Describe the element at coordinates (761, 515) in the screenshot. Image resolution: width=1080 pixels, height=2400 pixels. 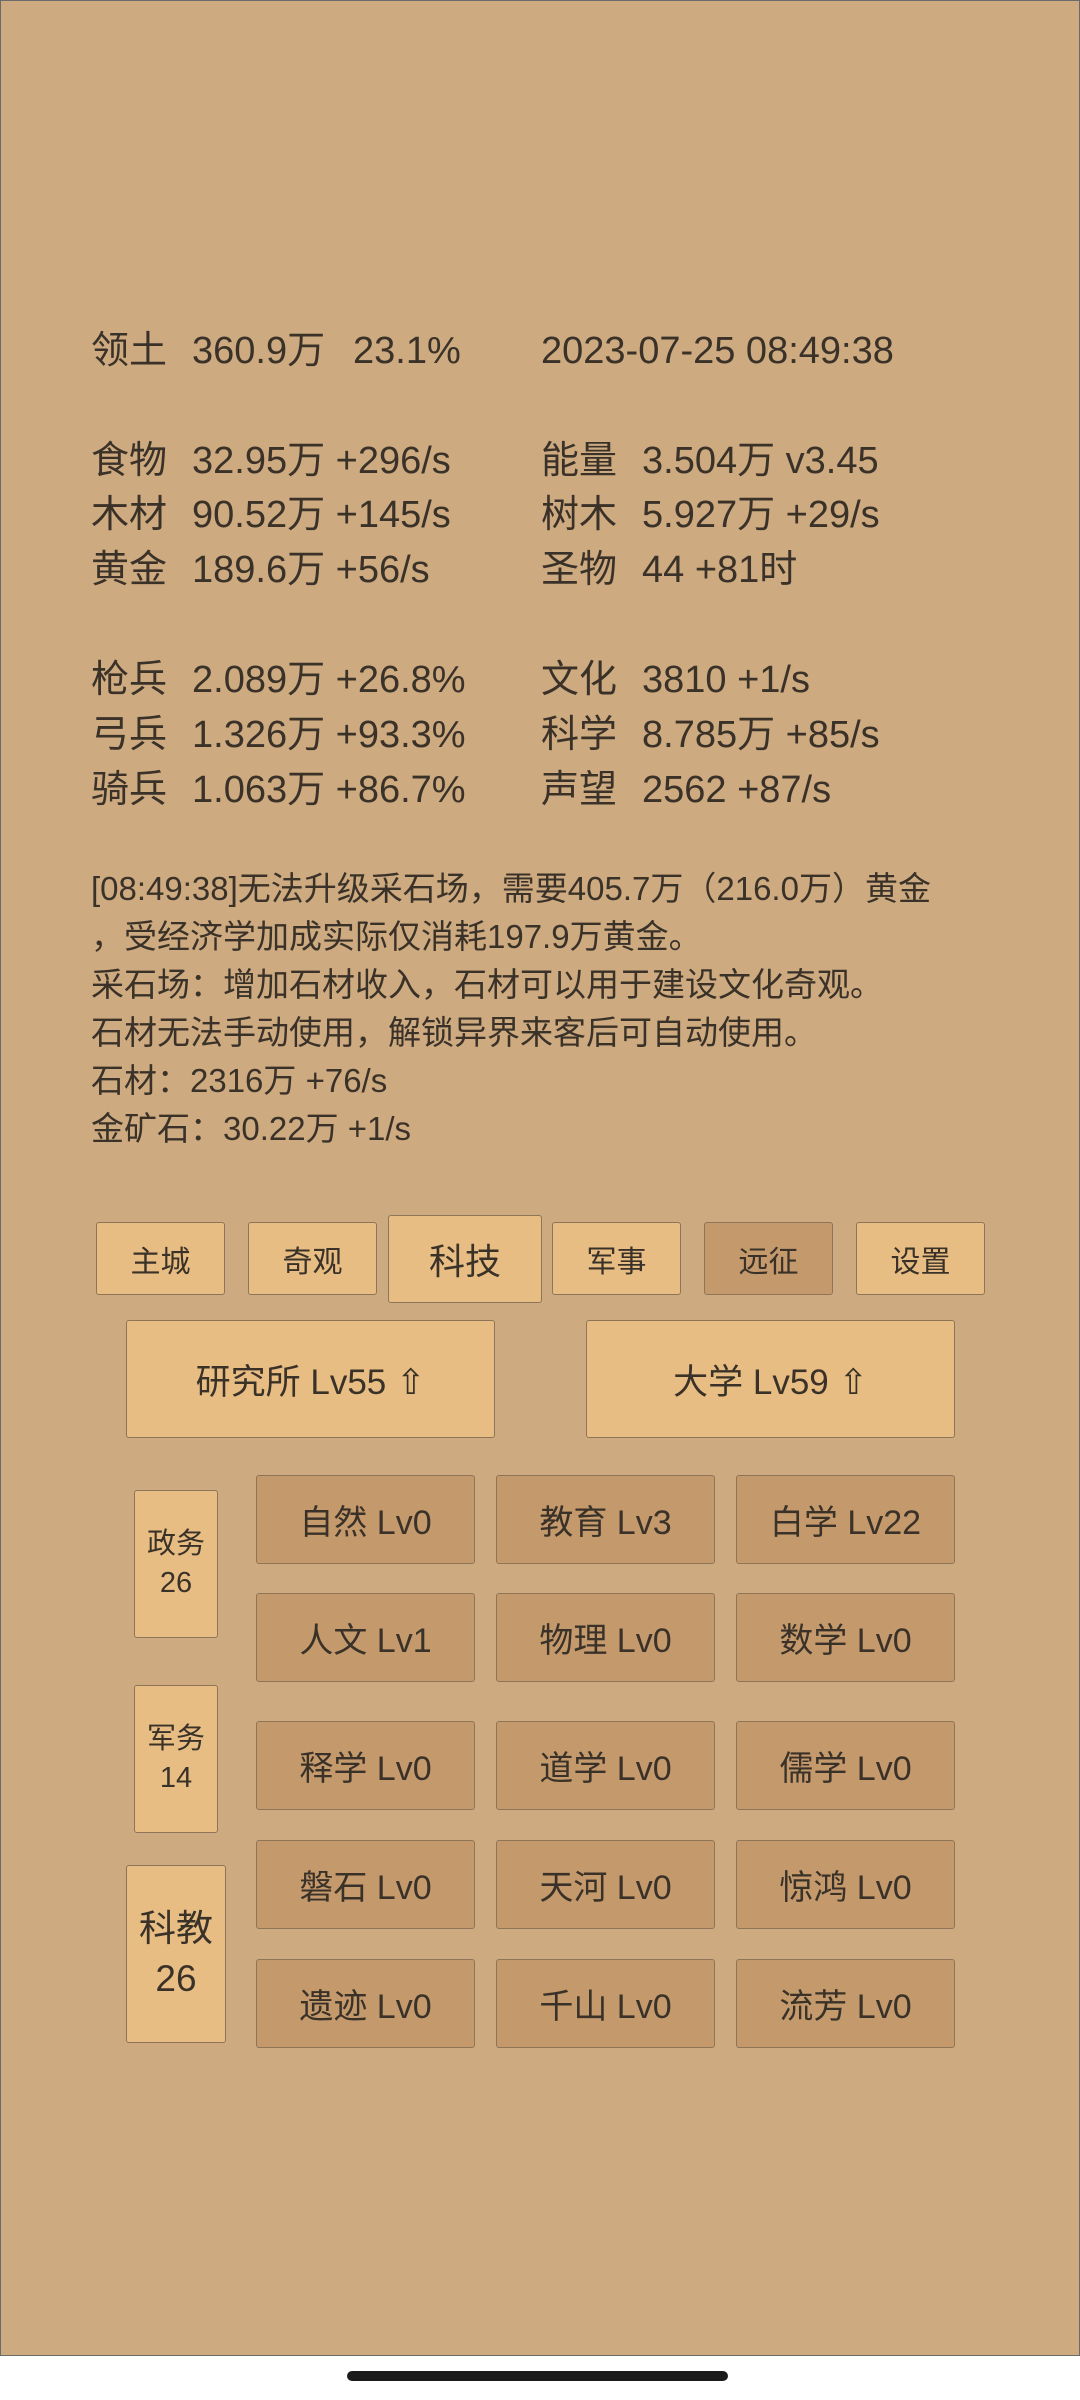
I see `stat-value: 5.927万 +29/s` at that location.